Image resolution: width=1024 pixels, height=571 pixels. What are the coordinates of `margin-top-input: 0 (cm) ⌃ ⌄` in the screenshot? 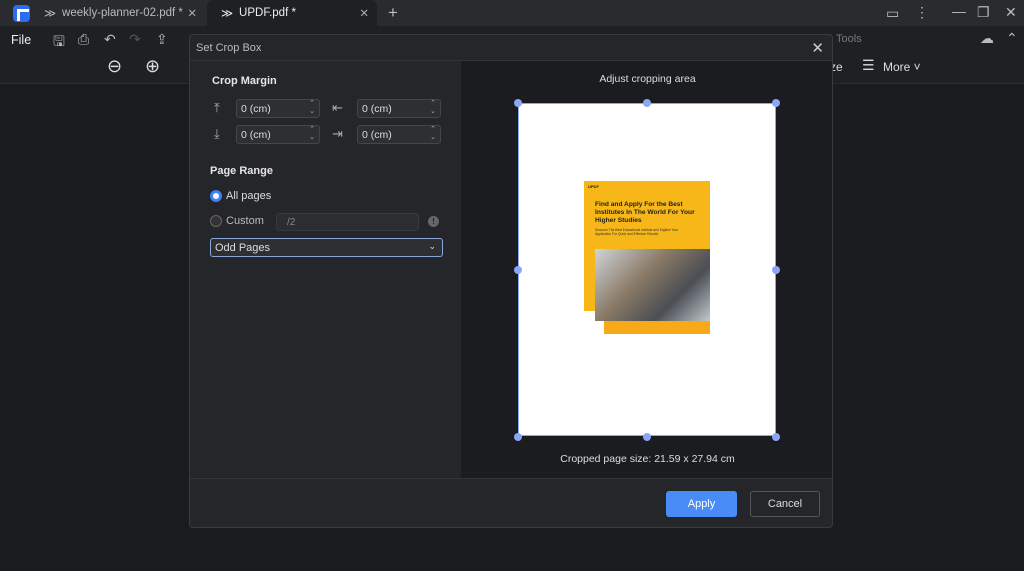 It's located at (278, 108).